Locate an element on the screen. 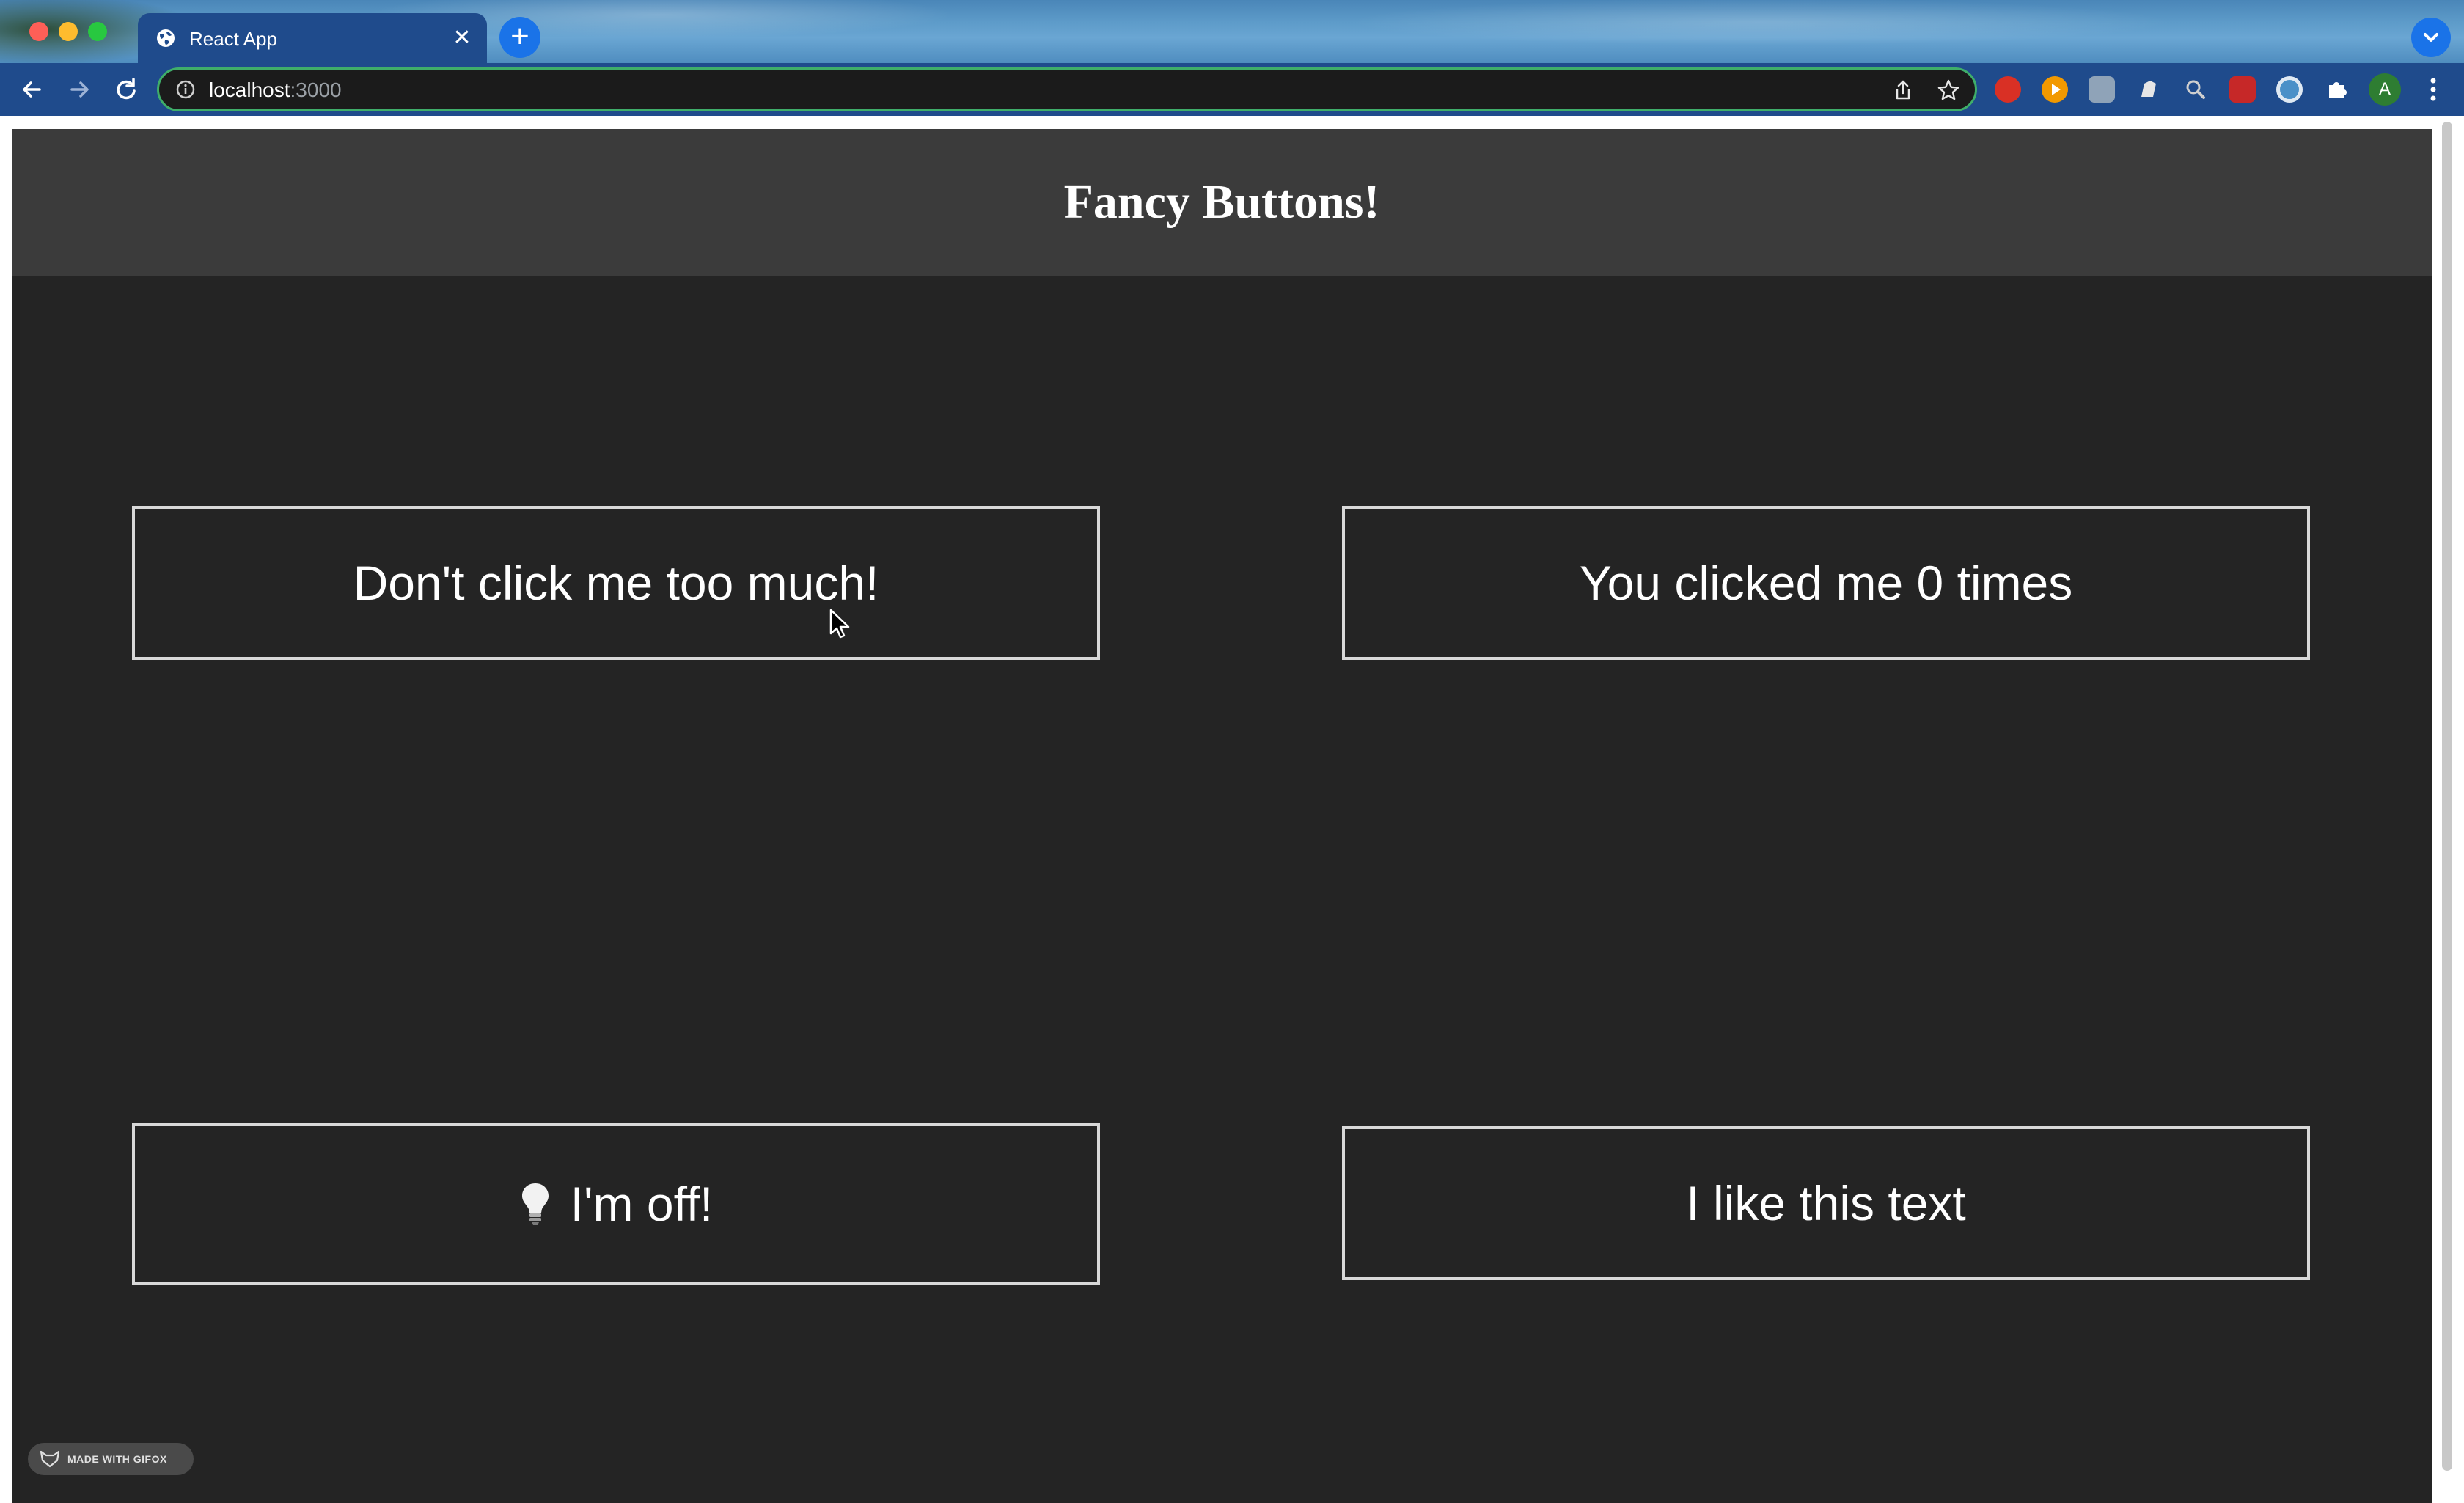 The width and height of the screenshot is (2464, 1503). scrollbar-thumb is located at coordinates (2447, 796).